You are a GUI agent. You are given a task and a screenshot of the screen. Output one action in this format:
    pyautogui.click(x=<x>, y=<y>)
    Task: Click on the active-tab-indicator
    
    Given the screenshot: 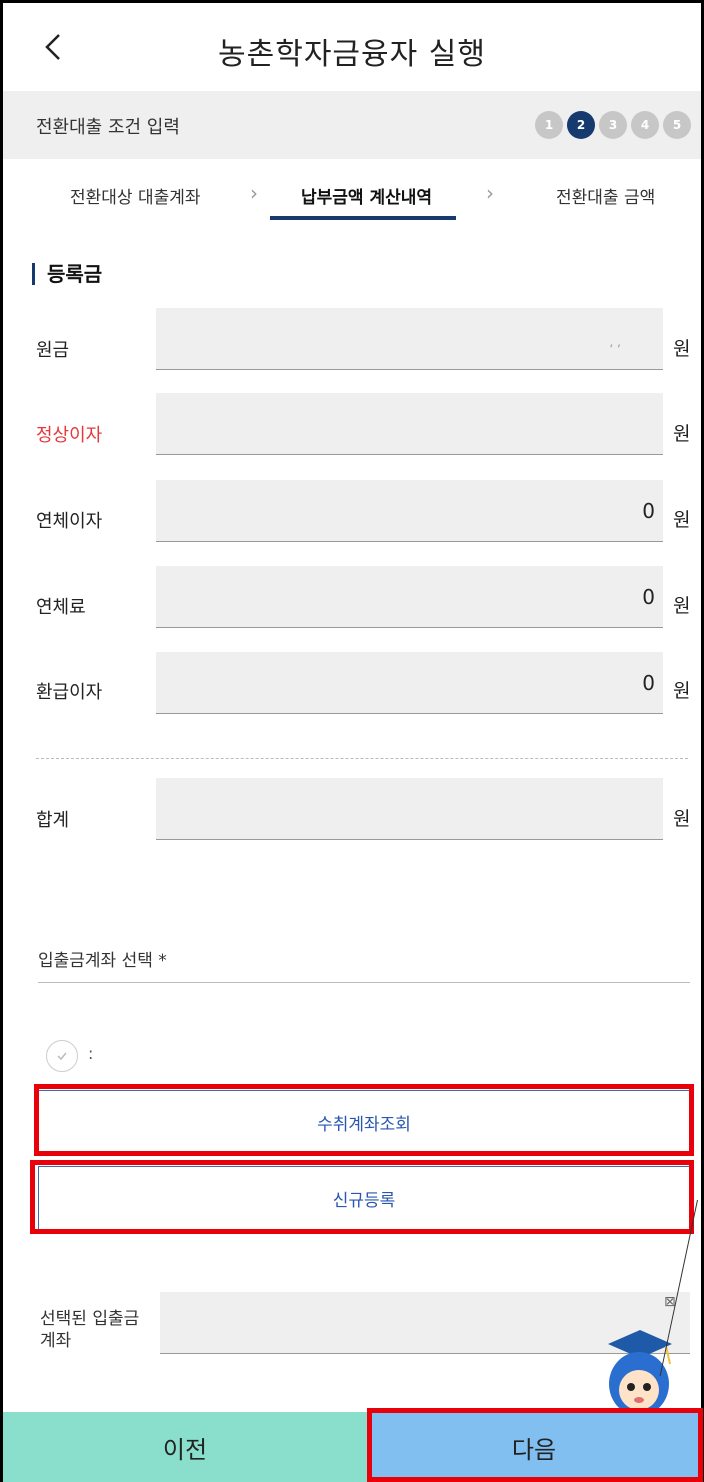 What is the action you would take?
    pyautogui.click(x=363, y=218)
    